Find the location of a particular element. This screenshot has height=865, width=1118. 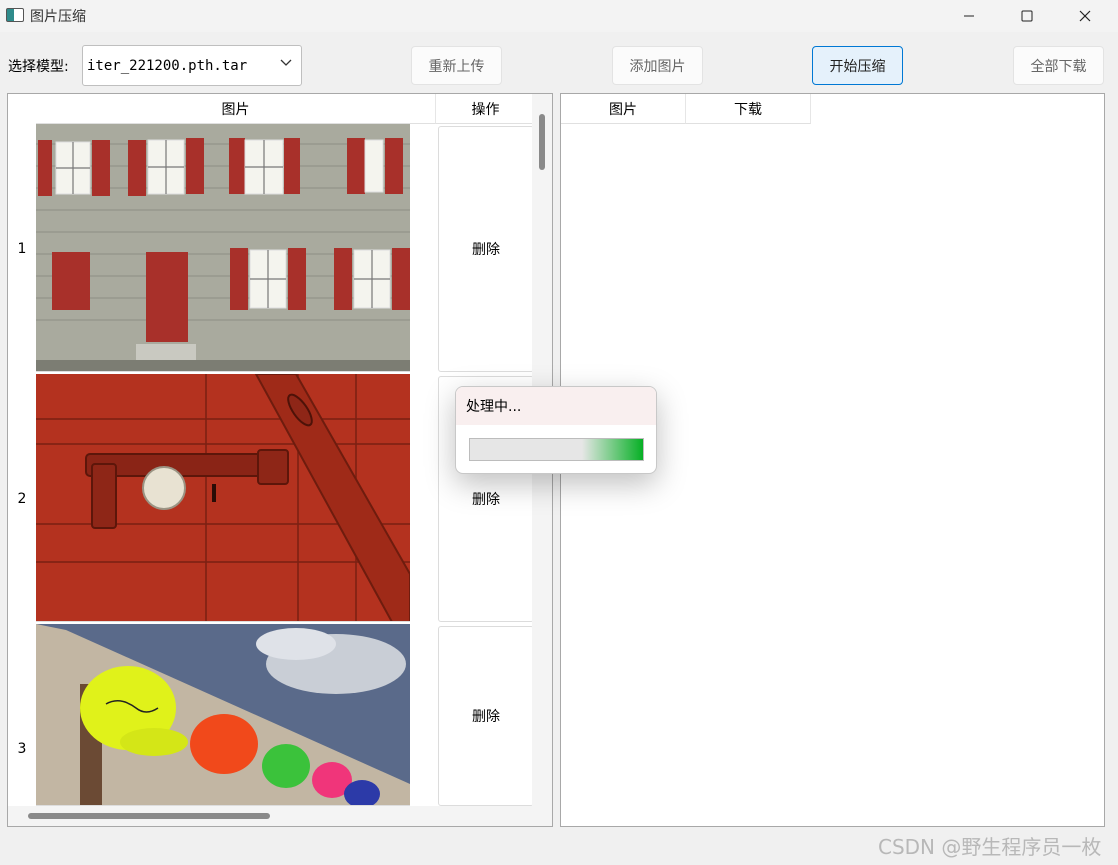

window-title: 图片压缩 is located at coordinates (58, 17).